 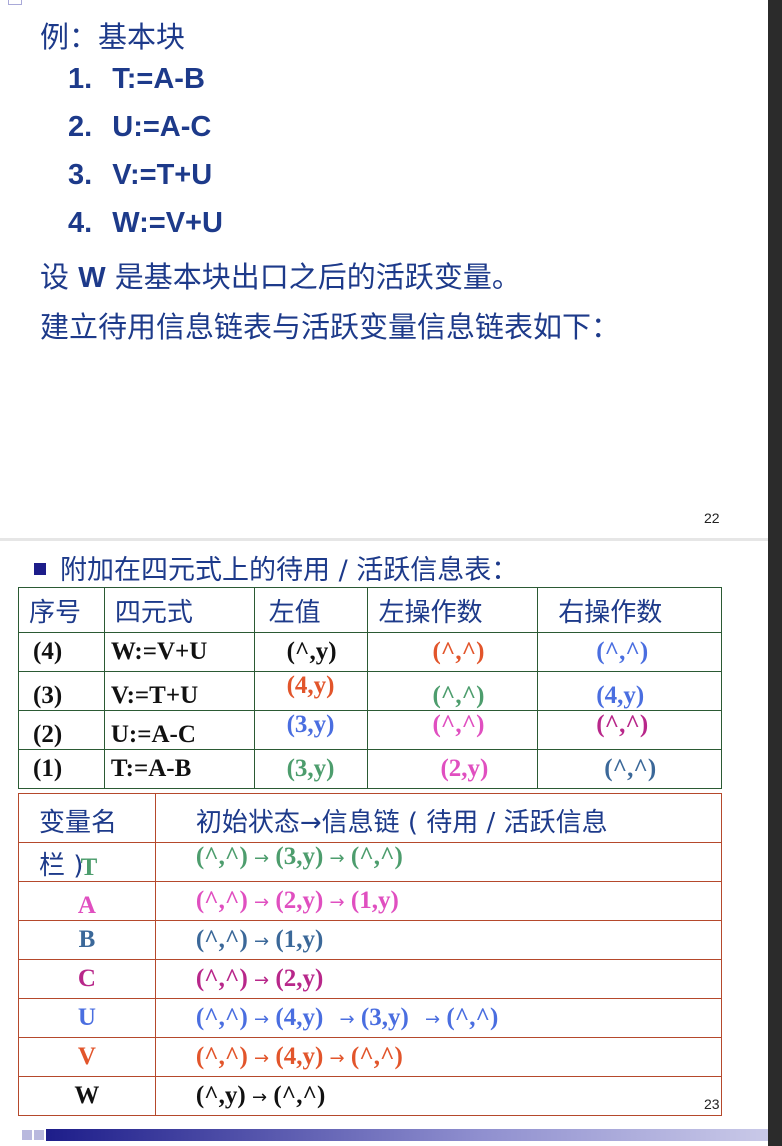 What do you see at coordinates (167, 223) in the screenshot?
I see `step-code: W:=V+U` at bounding box center [167, 223].